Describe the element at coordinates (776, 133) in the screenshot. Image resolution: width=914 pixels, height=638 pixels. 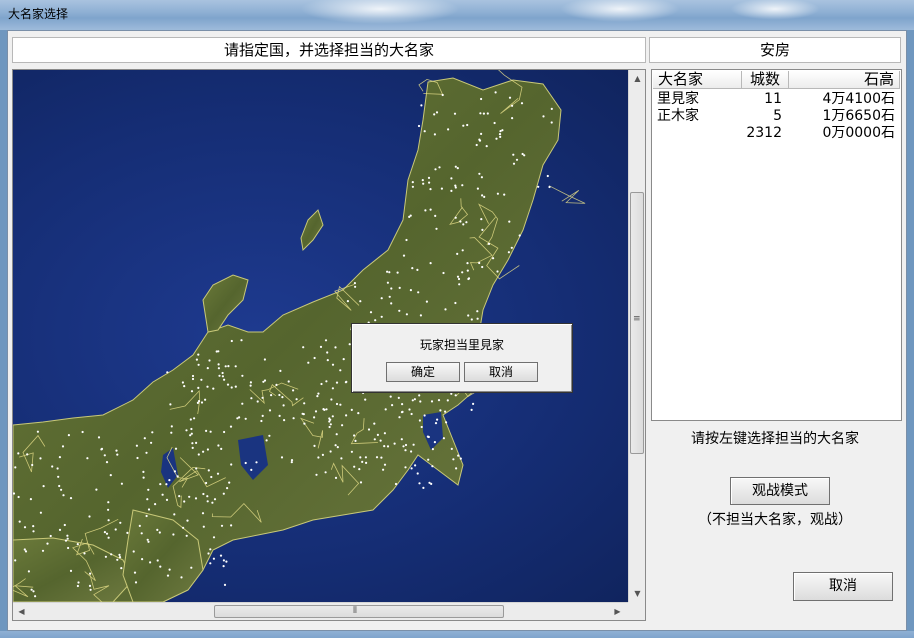
I see `table-row: 2312 0万0000石` at that location.